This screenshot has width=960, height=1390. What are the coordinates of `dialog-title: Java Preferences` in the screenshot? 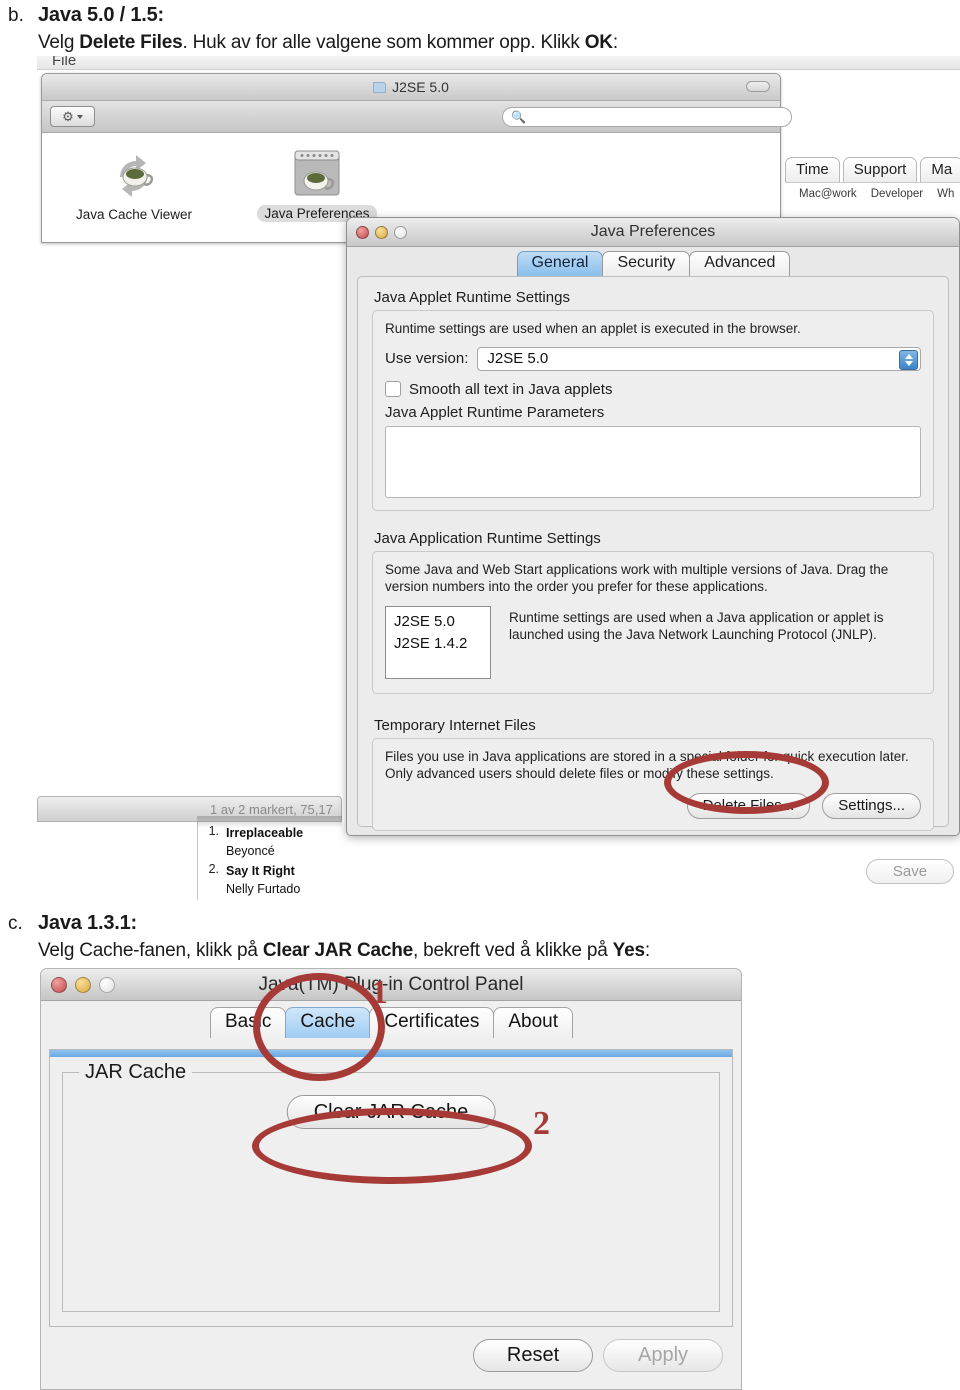 It's located at (653, 231).